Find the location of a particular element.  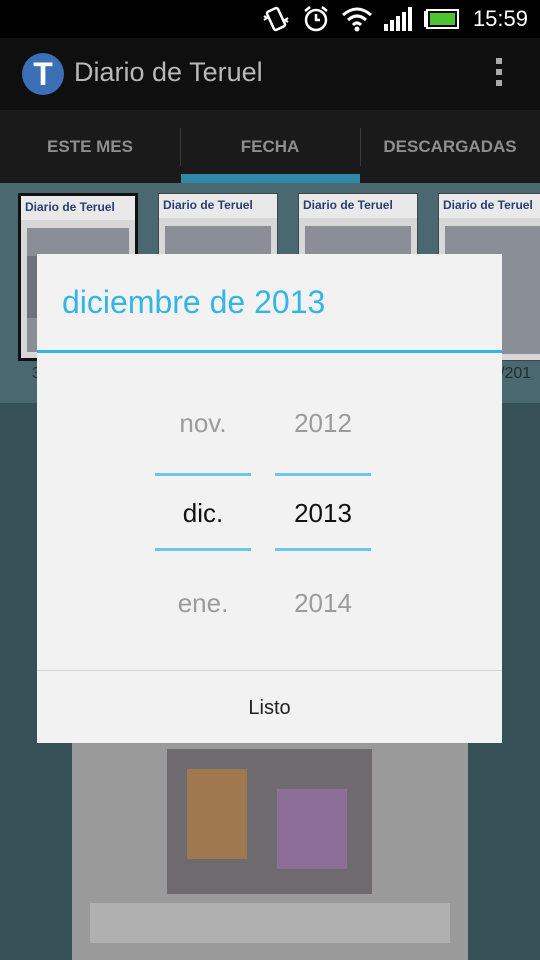

newspaper-photo is located at coordinates (269, 821).